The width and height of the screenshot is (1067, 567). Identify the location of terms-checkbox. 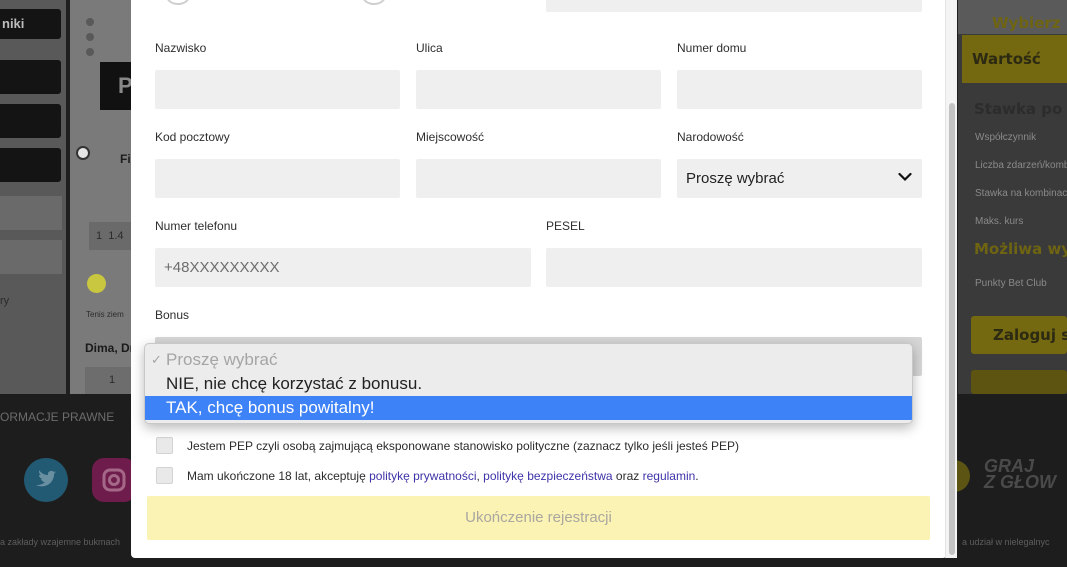
(164, 475).